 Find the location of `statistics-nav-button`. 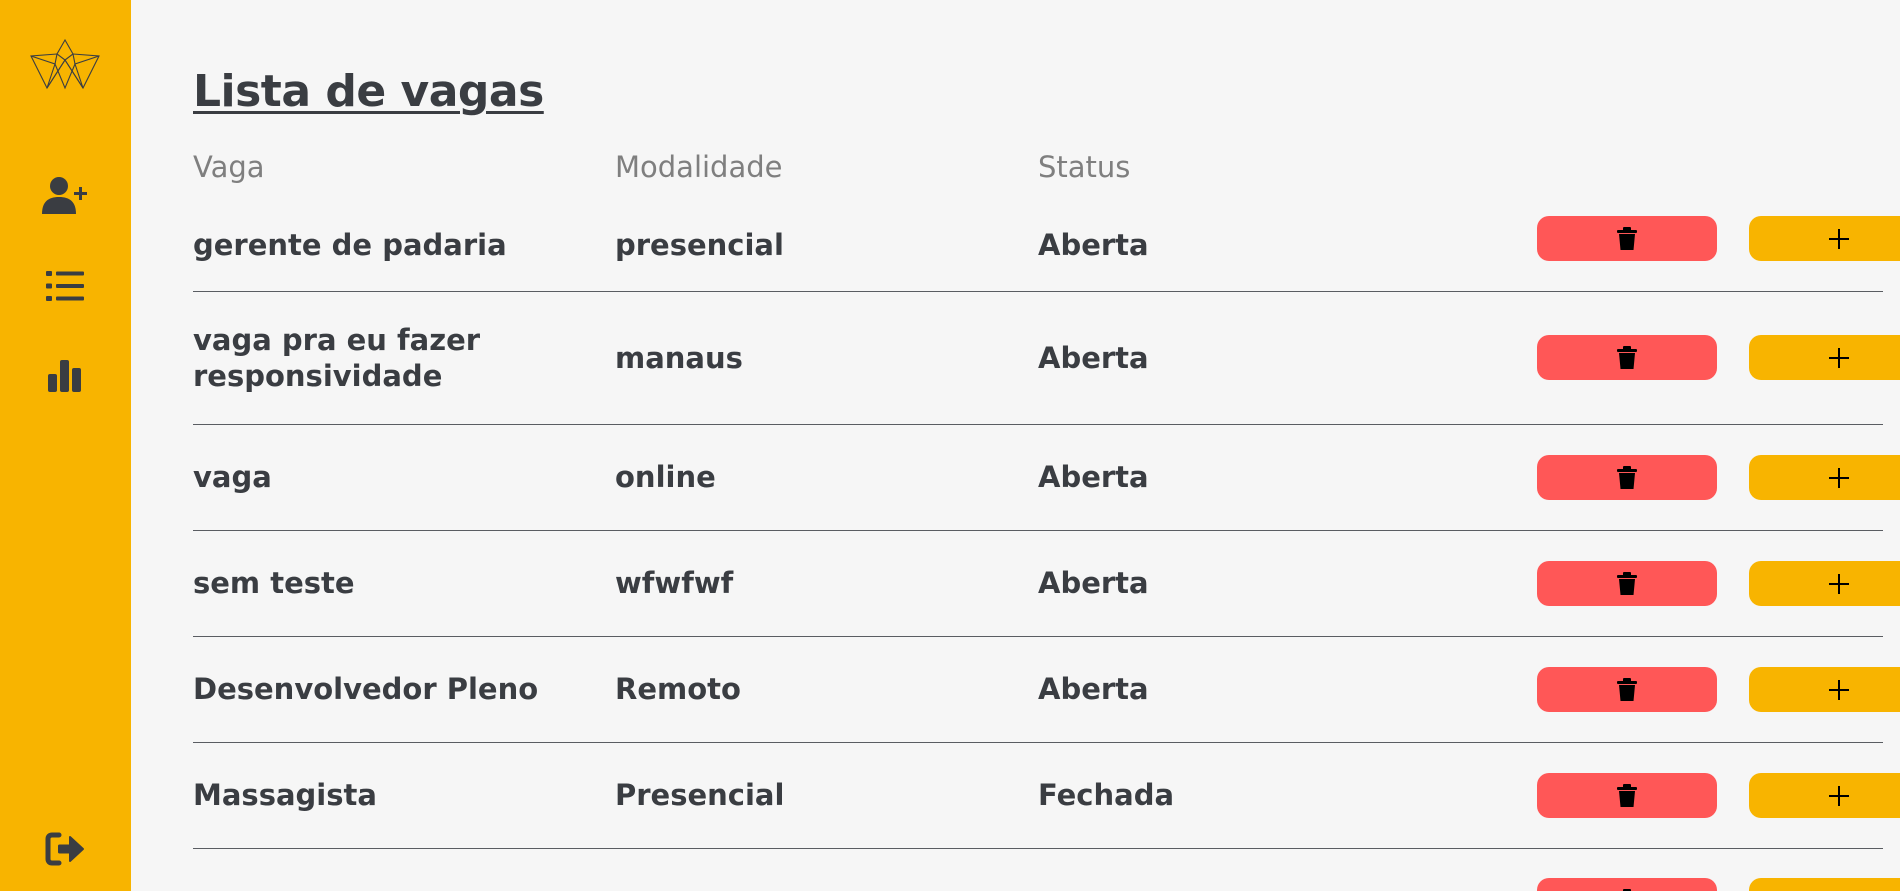

statistics-nav-button is located at coordinates (65, 376).